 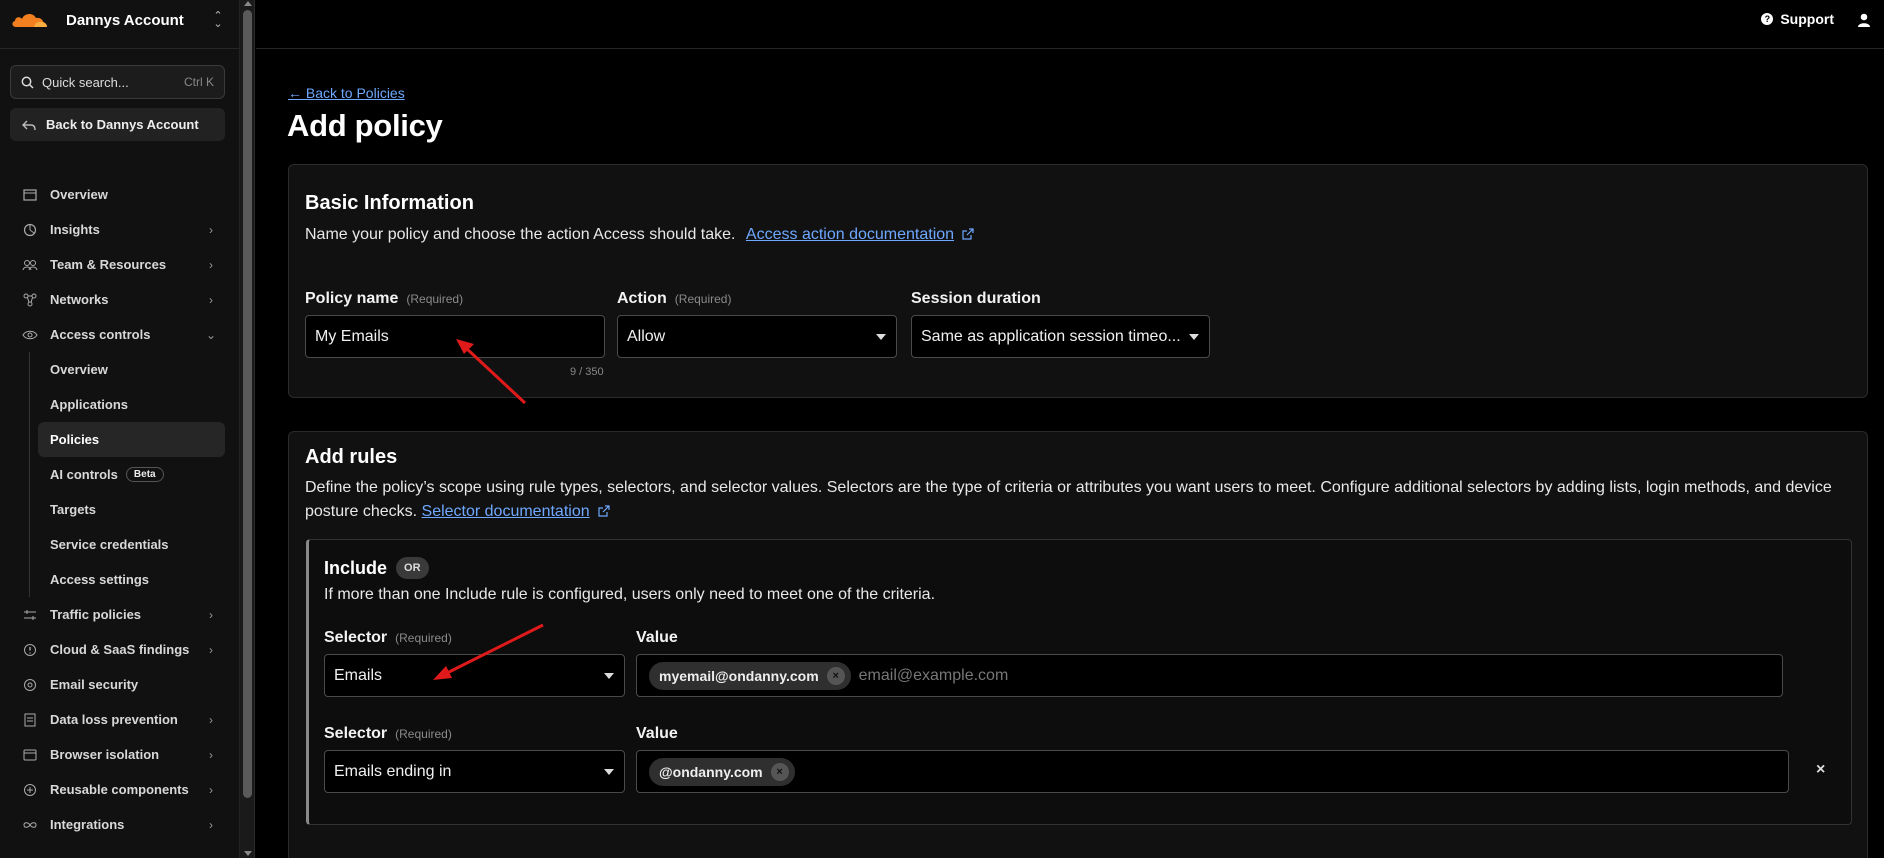 What do you see at coordinates (29, 125) in the screenshot?
I see `back-arrow-icon` at bounding box center [29, 125].